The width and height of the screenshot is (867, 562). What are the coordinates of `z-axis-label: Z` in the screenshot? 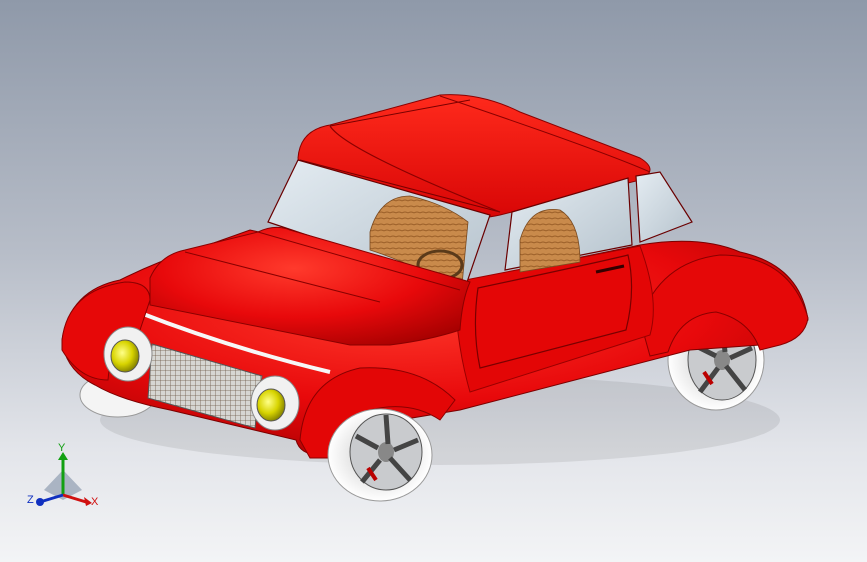 It's located at (30, 500).